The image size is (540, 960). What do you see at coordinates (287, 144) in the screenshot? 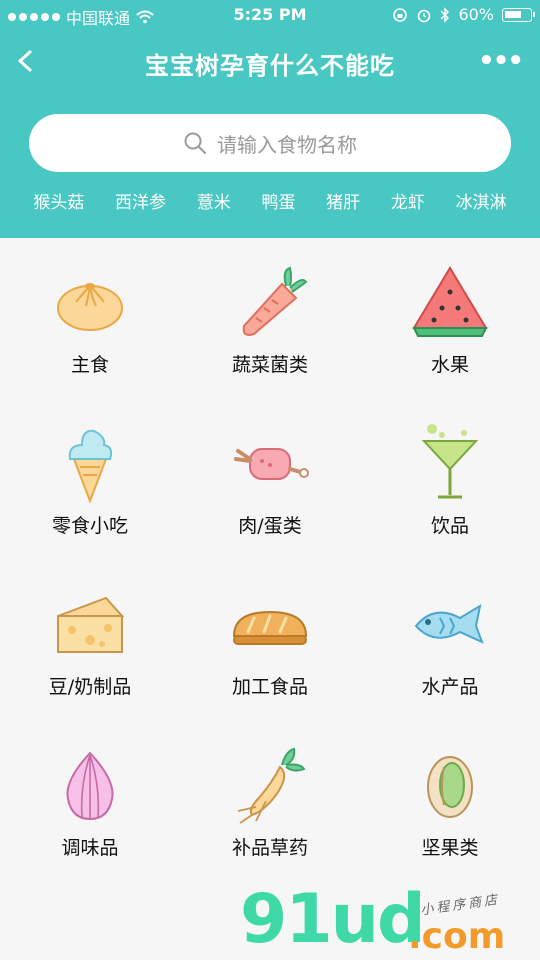
I see `search-placeholder: 请输入食物名称` at bounding box center [287, 144].